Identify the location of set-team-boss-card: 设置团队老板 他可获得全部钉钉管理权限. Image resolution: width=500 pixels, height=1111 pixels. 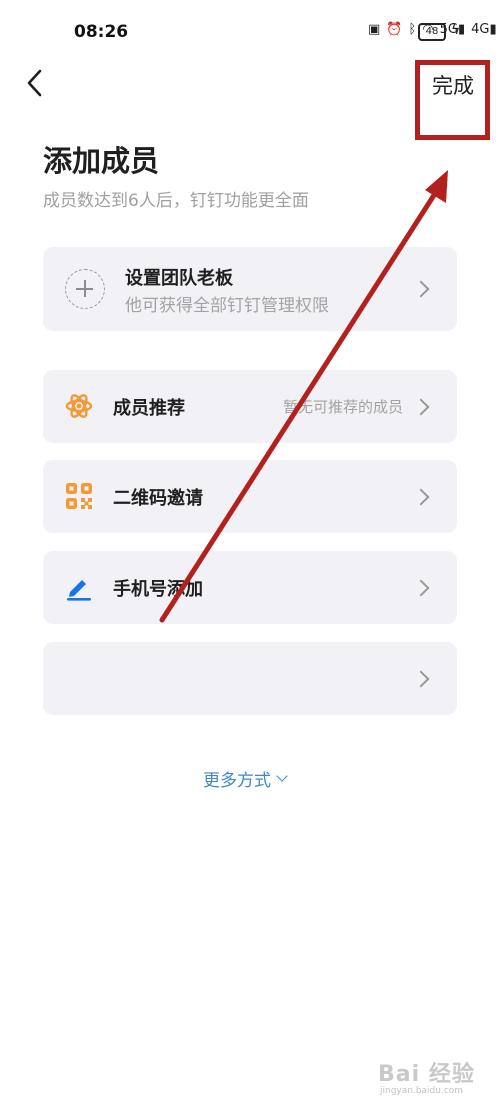
(250, 289).